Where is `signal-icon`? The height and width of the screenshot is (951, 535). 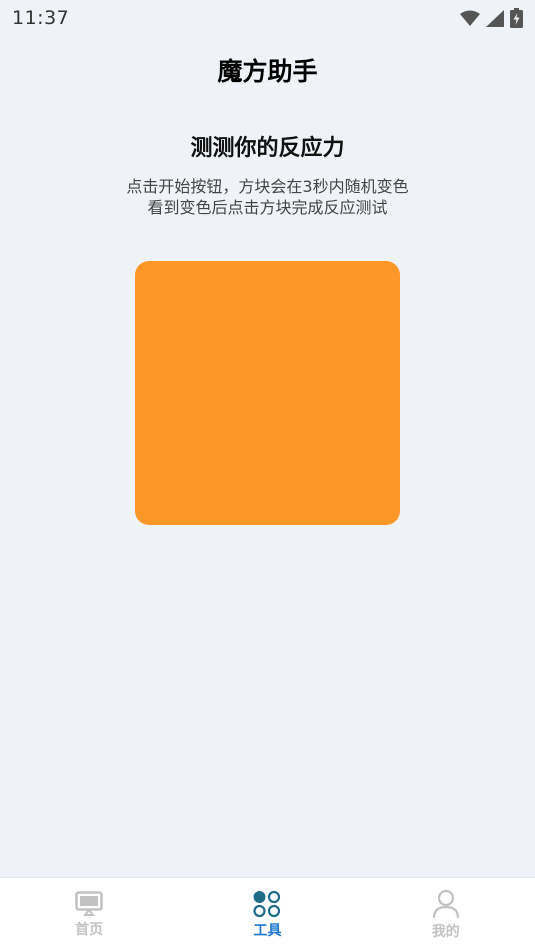 signal-icon is located at coordinates (495, 18).